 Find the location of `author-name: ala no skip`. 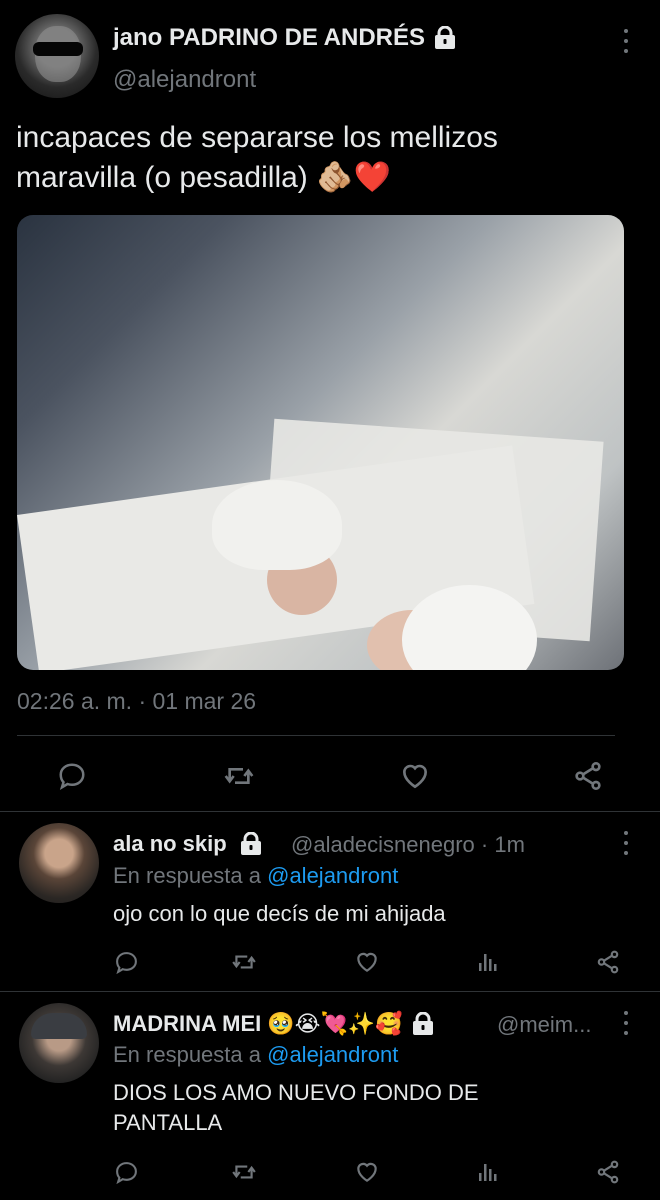

author-name: ala no skip is located at coordinates (188, 844).